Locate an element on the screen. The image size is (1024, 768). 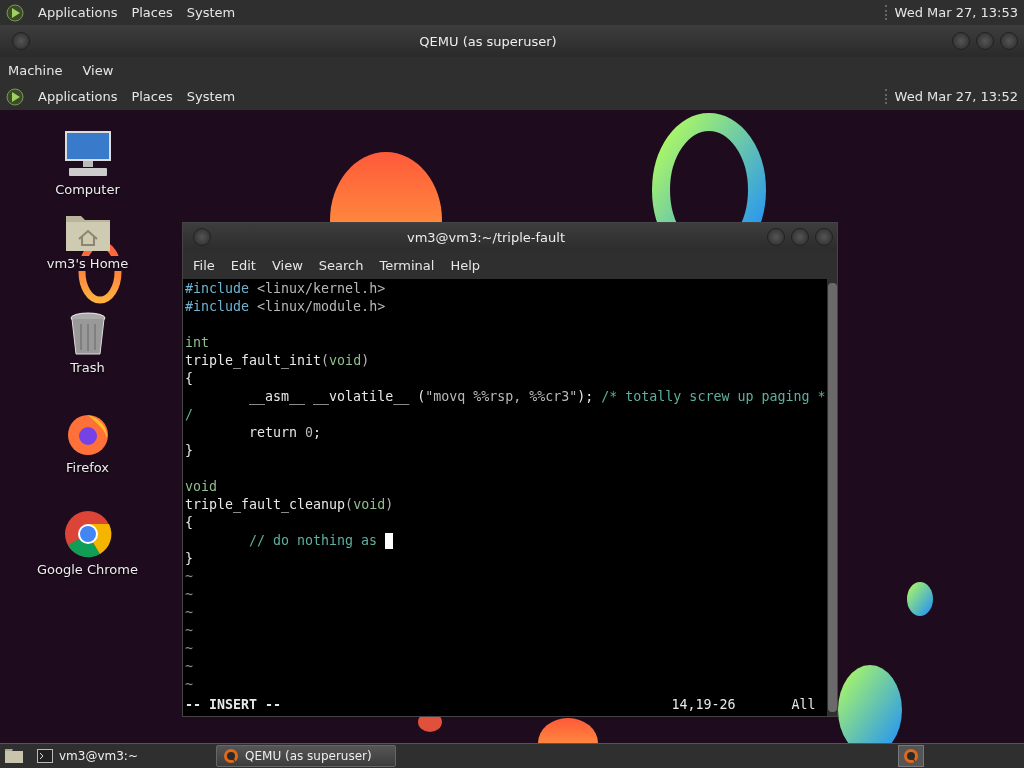
code-text: /* totally screw up paging * is located at coordinates (713, 397).